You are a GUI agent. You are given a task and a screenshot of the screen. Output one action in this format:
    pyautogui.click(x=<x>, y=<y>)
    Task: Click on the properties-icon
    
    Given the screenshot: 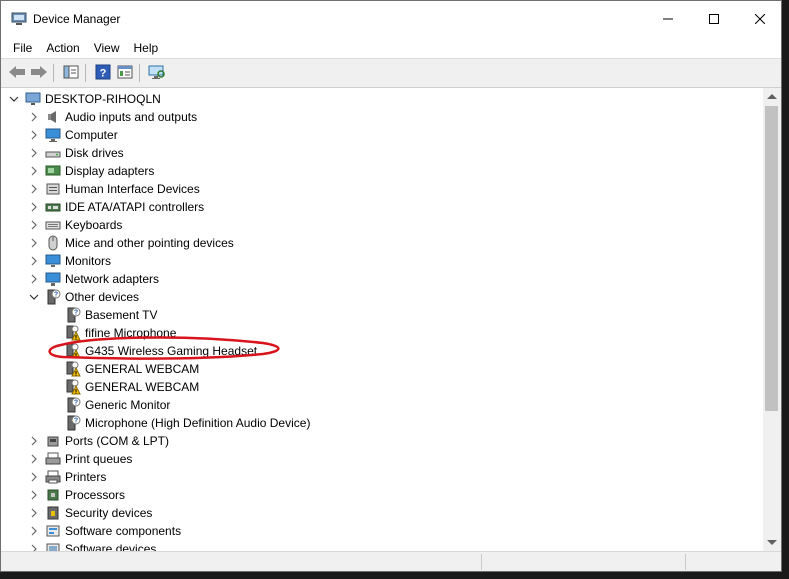 What is the action you would take?
    pyautogui.click(x=125, y=73)
    